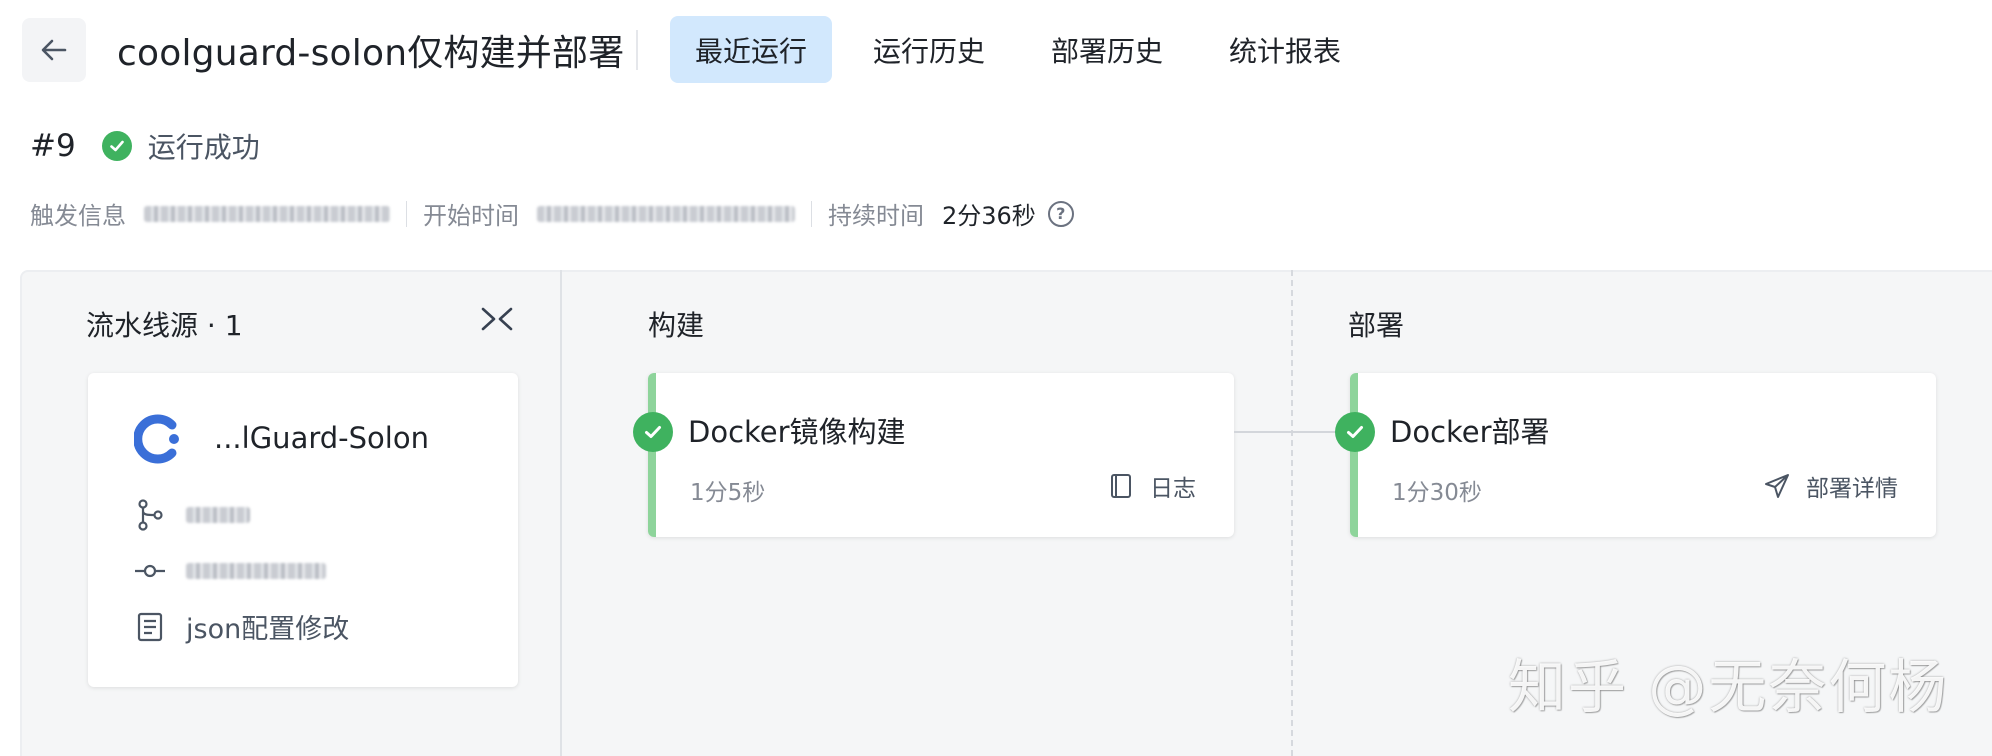  What do you see at coordinates (78, 216) in the screenshot?
I see `trigger-label: 触发信息` at bounding box center [78, 216].